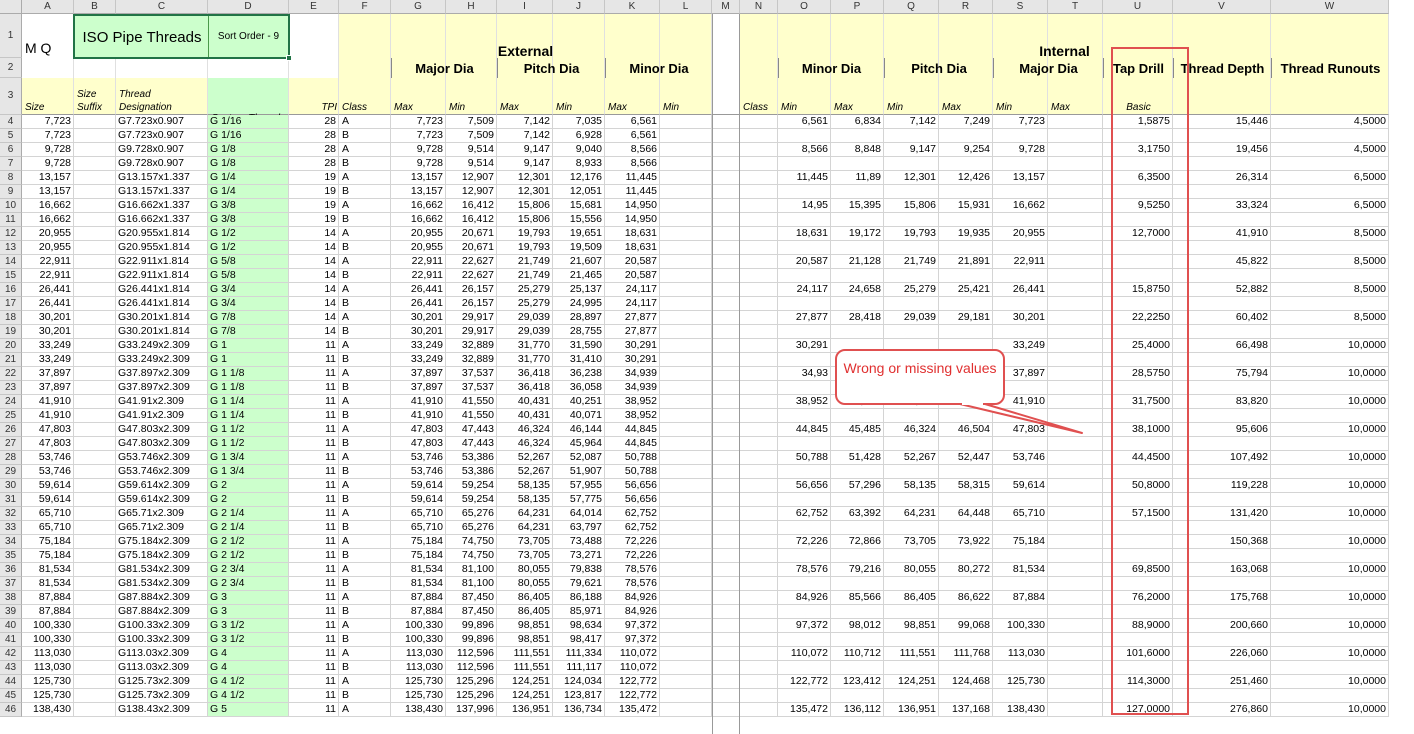 The image size is (1414, 734). What do you see at coordinates (966, 290) in the screenshot?
I see `cell-r16: 25,421` at bounding box center [966, 290].